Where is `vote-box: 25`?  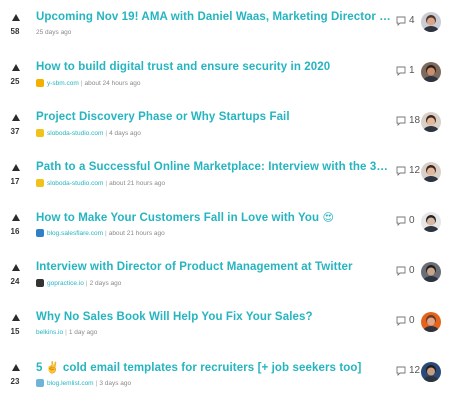
vote-box: 25 is located at coordinates (15, 76).